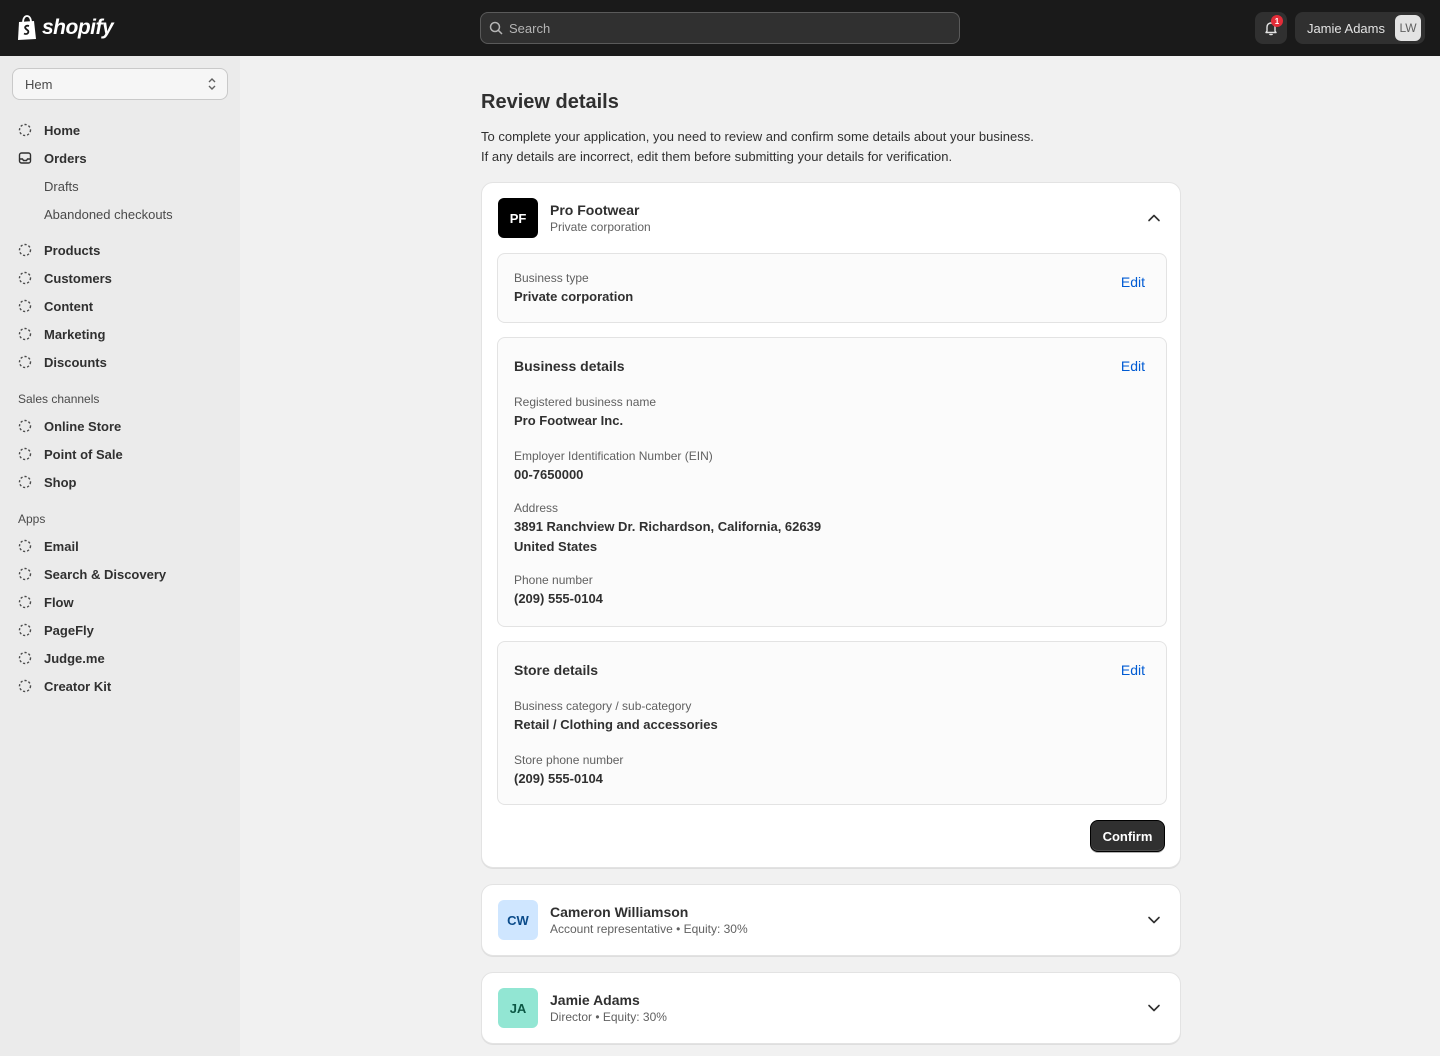 The image size is (1440, 1056). Describe the element at coordinates (25, 574) in the screenshot. I see `search-discovery-icon` at that location.